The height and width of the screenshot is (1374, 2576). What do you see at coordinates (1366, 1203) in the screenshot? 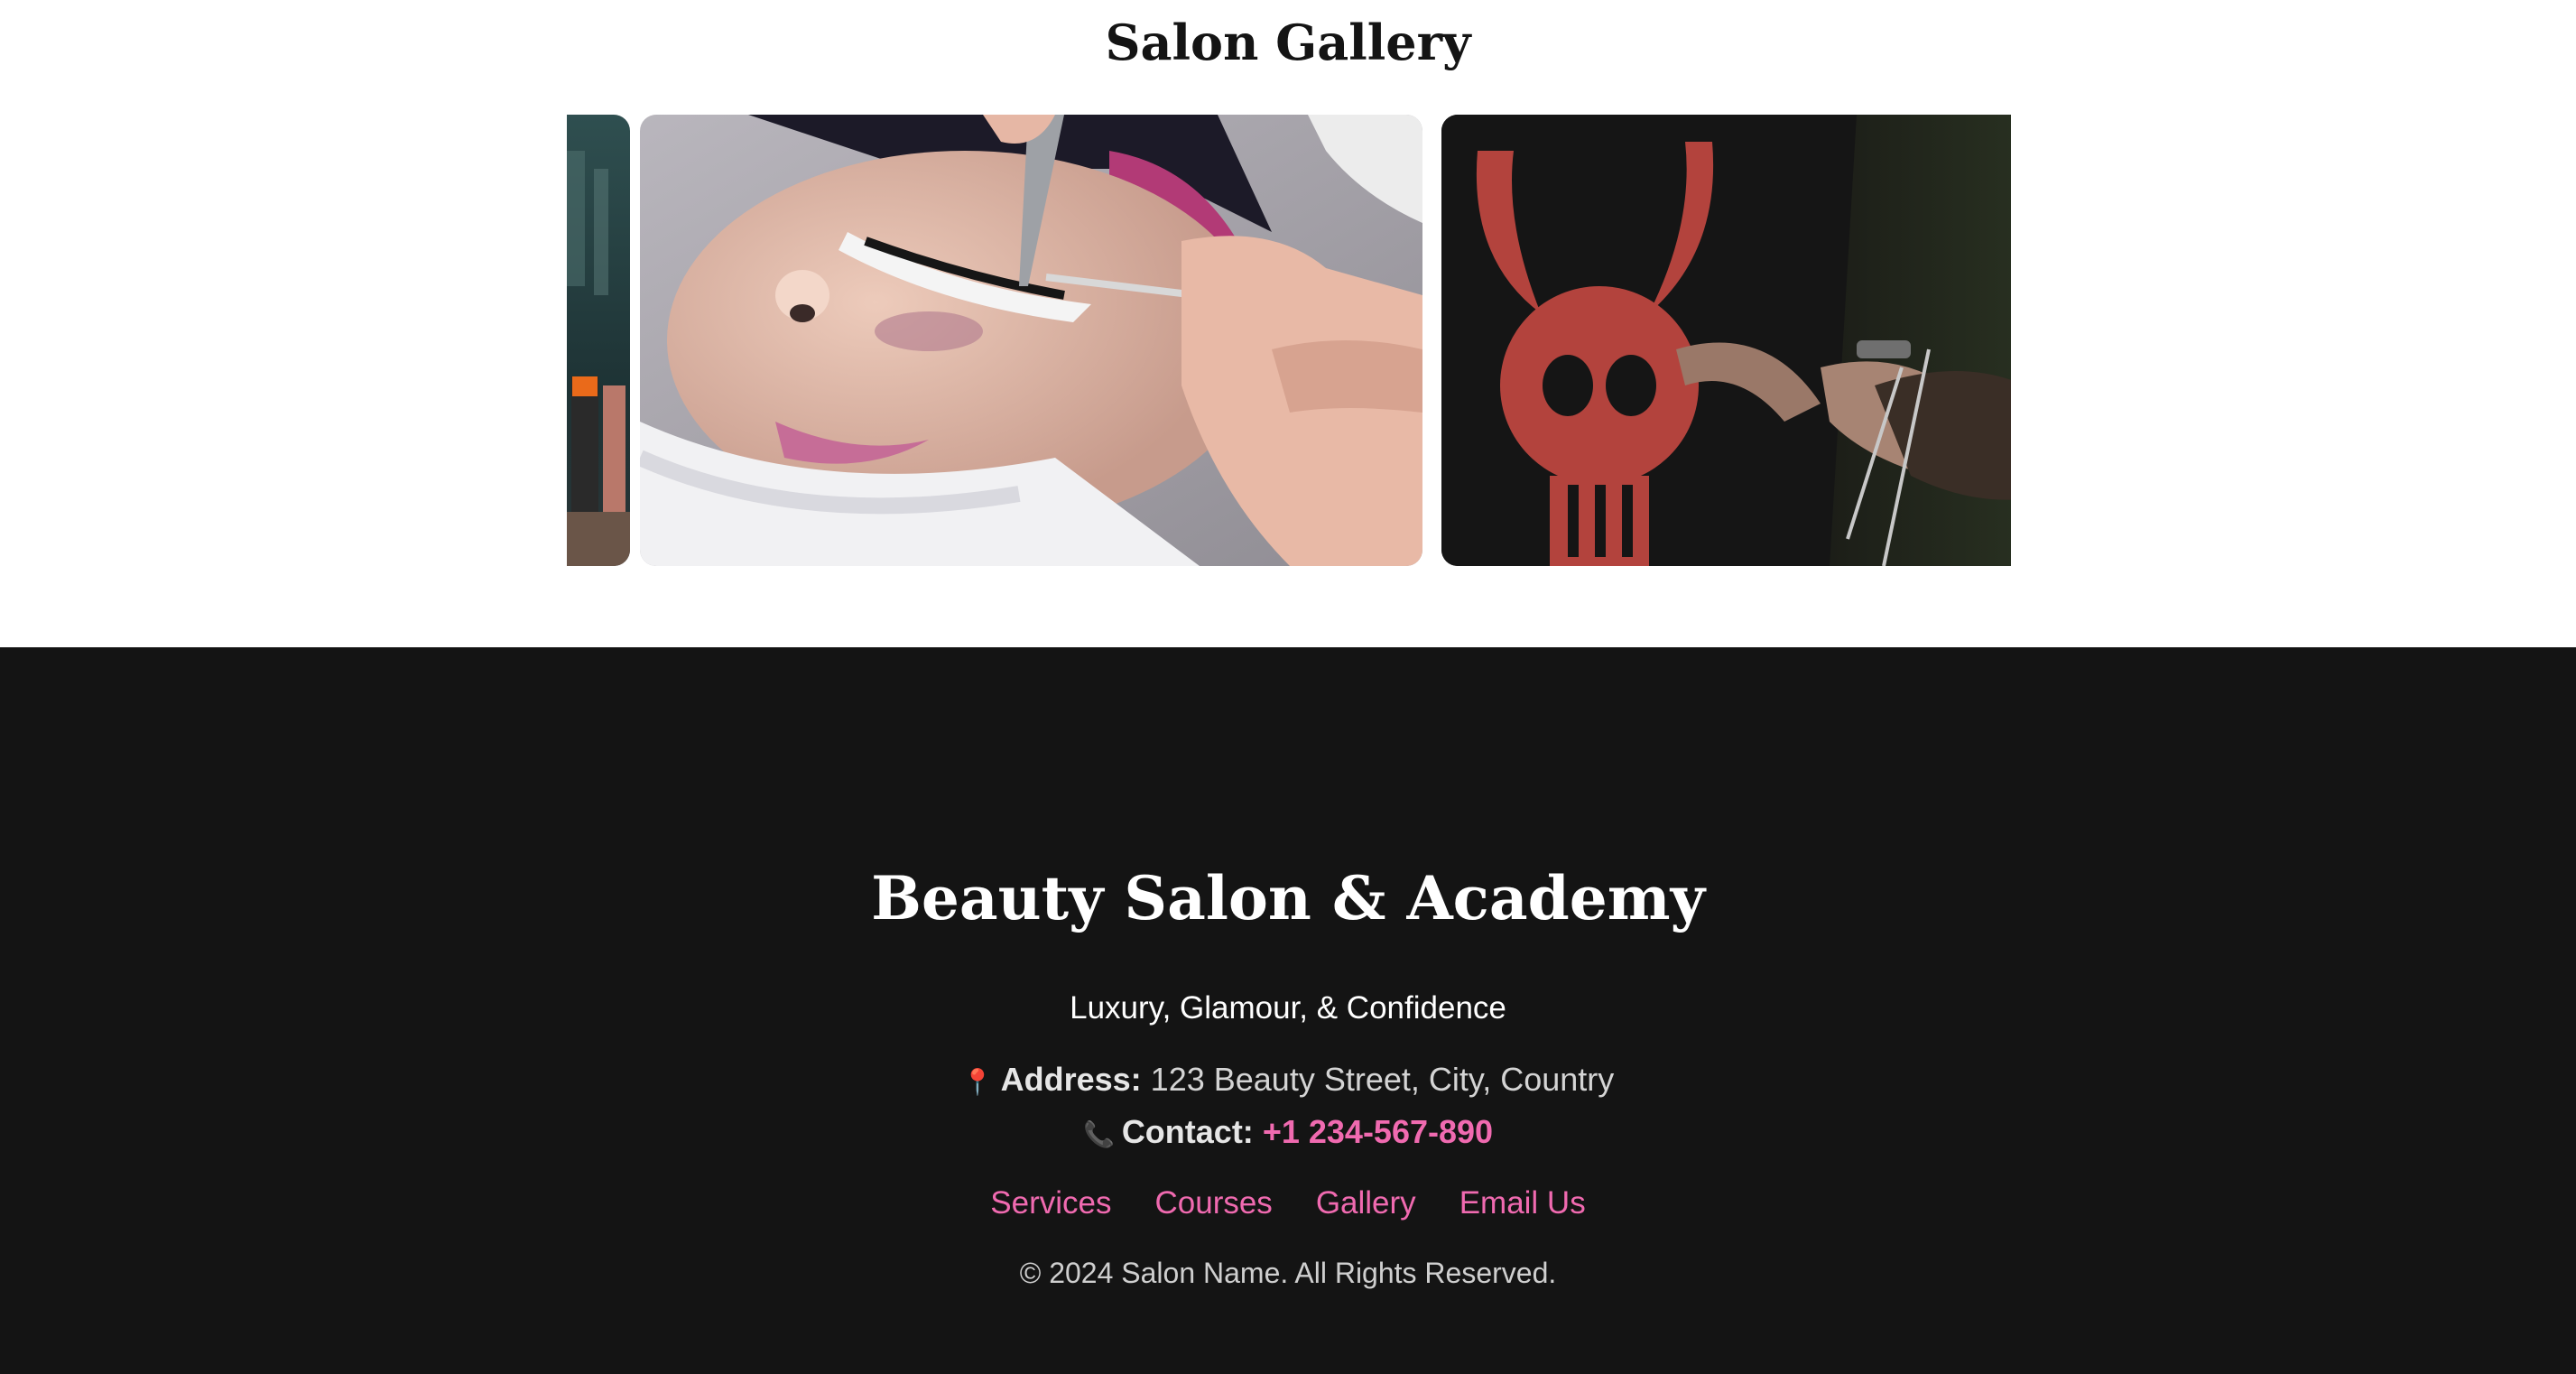
I see `footer-link-gallery: Gallery` at bounding box center [1366, 1203].